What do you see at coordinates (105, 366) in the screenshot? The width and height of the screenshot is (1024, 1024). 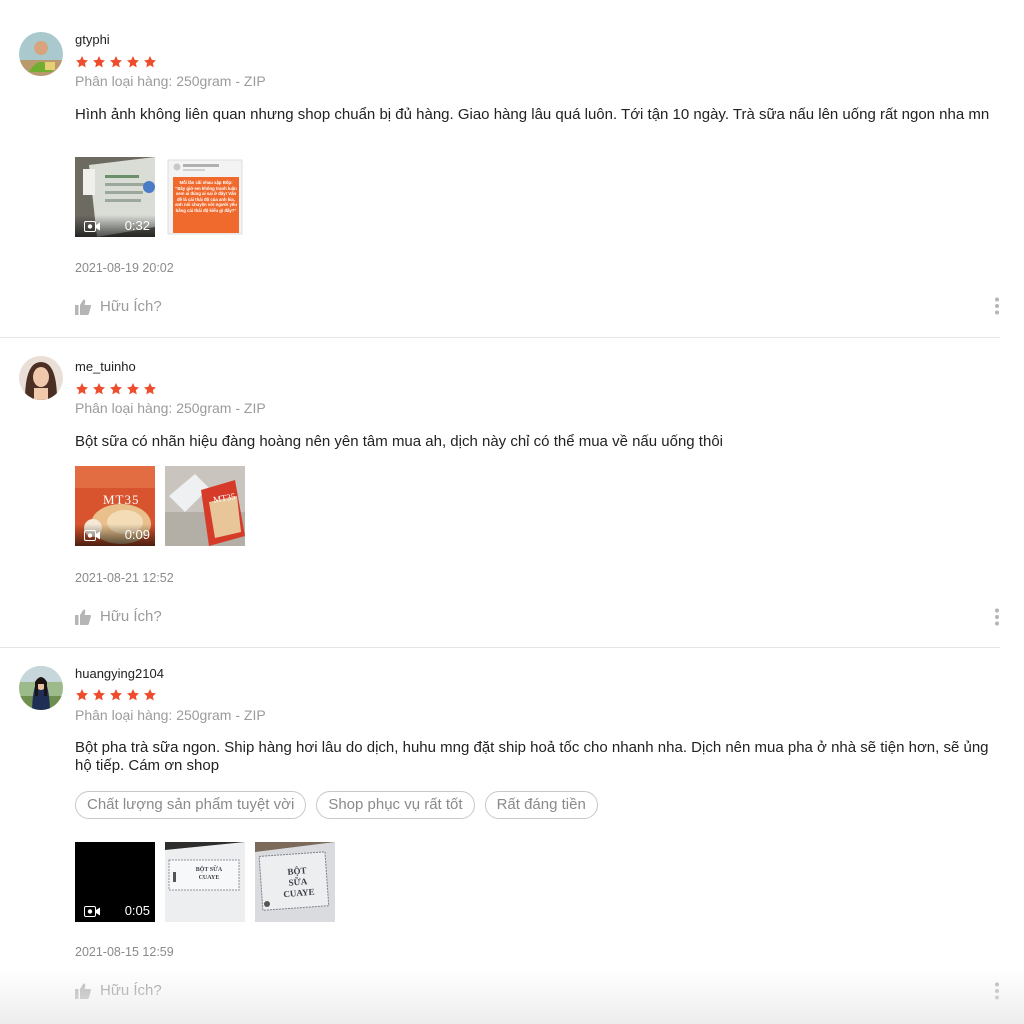 I see `reviewer-username: me_tuinho` at bounding box center [105, 366].